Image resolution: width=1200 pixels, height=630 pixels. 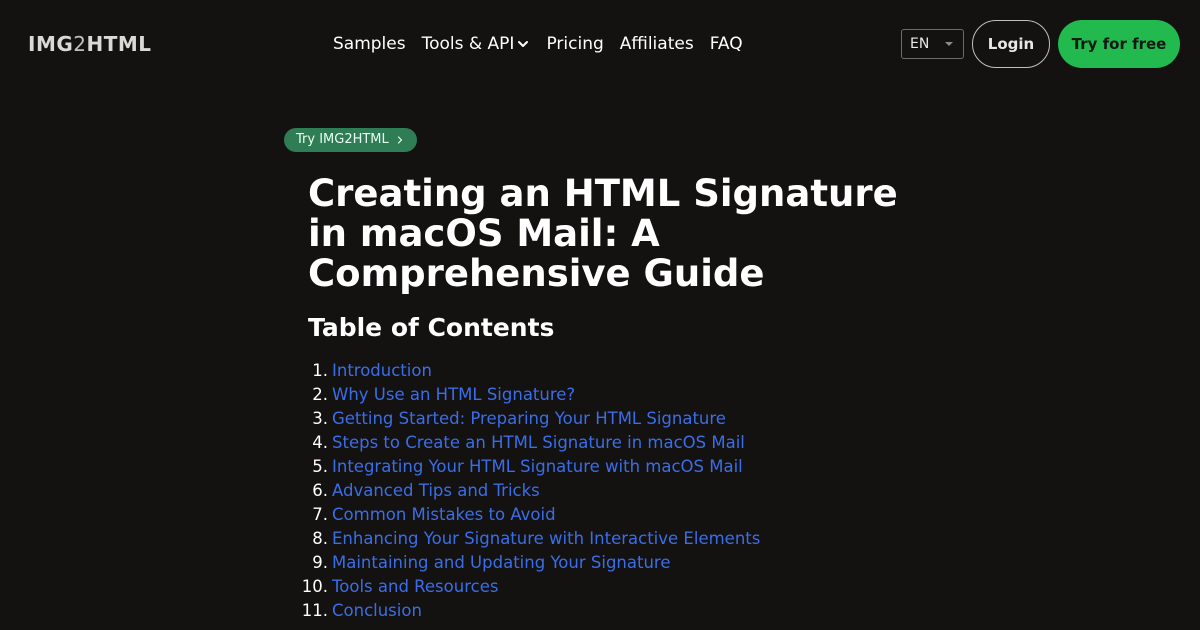 I want to click on try-for-free-button: Try for free, so click(x=1119, y=44).